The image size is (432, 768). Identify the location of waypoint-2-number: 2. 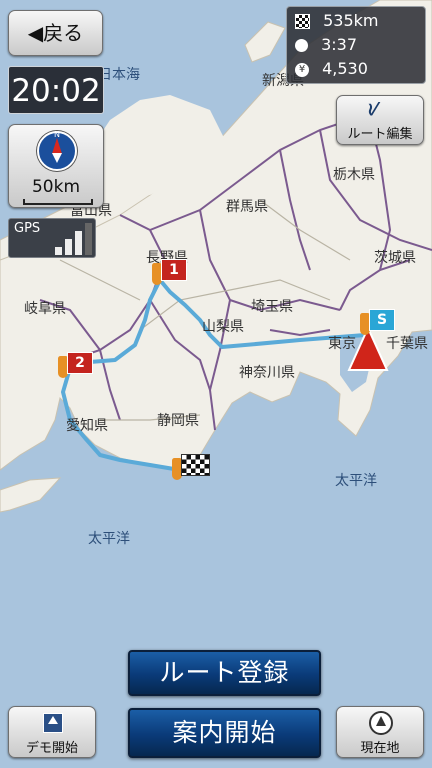
(80, 363).